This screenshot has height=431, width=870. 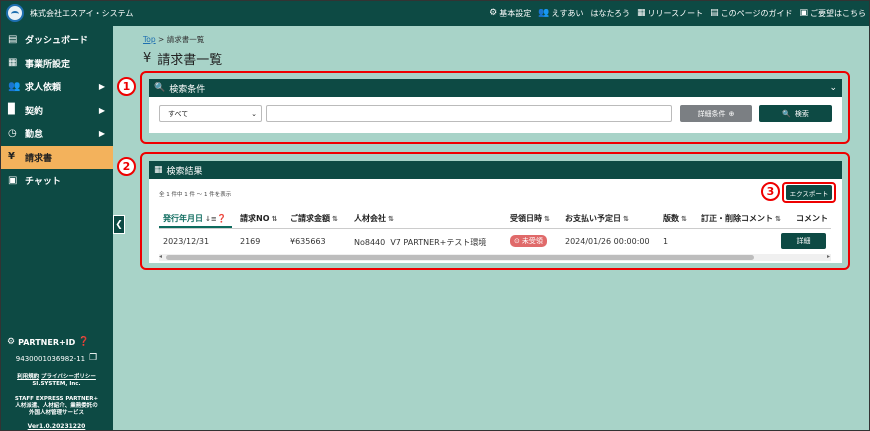 I want to click on search-panel: 🔍 検索条件 ⌄, so click(x=495, y=88).